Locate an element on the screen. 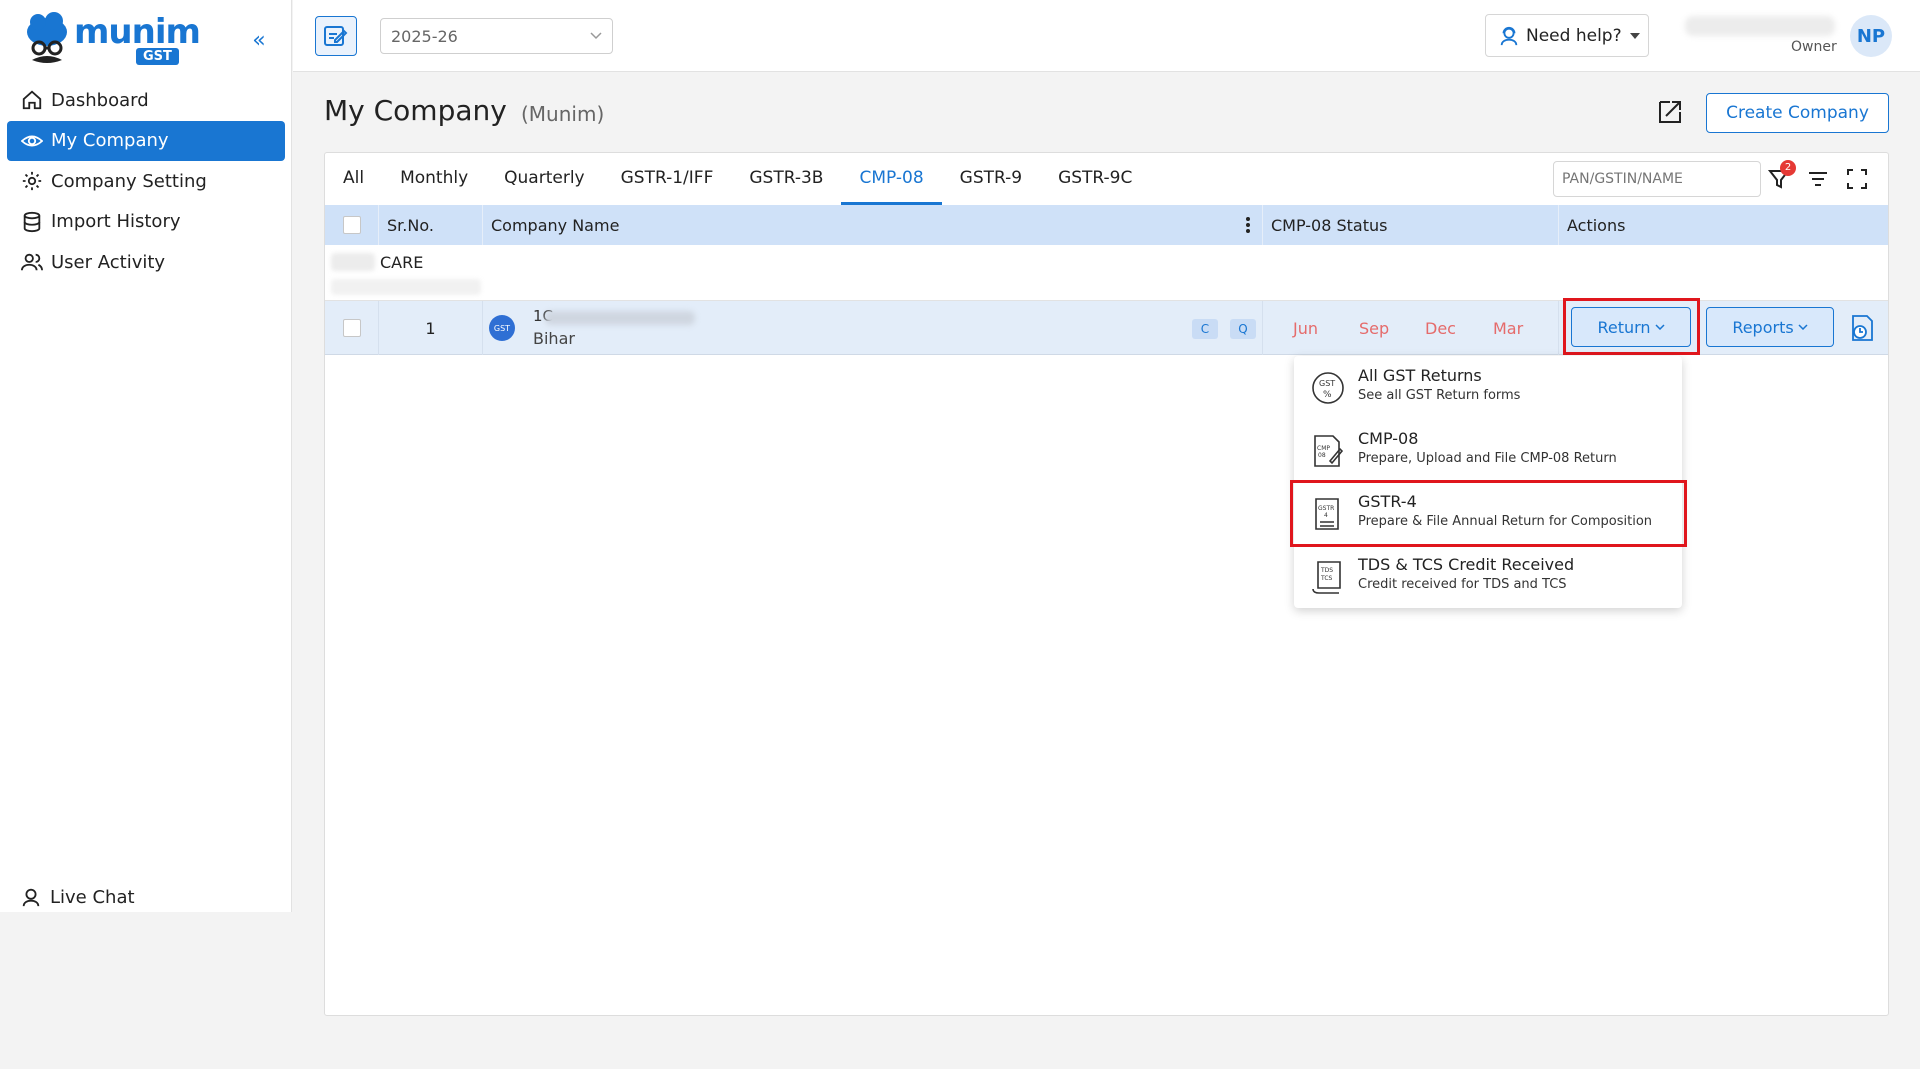  menu-item-title: All GST Returns is located at coordinates (1420, 375).